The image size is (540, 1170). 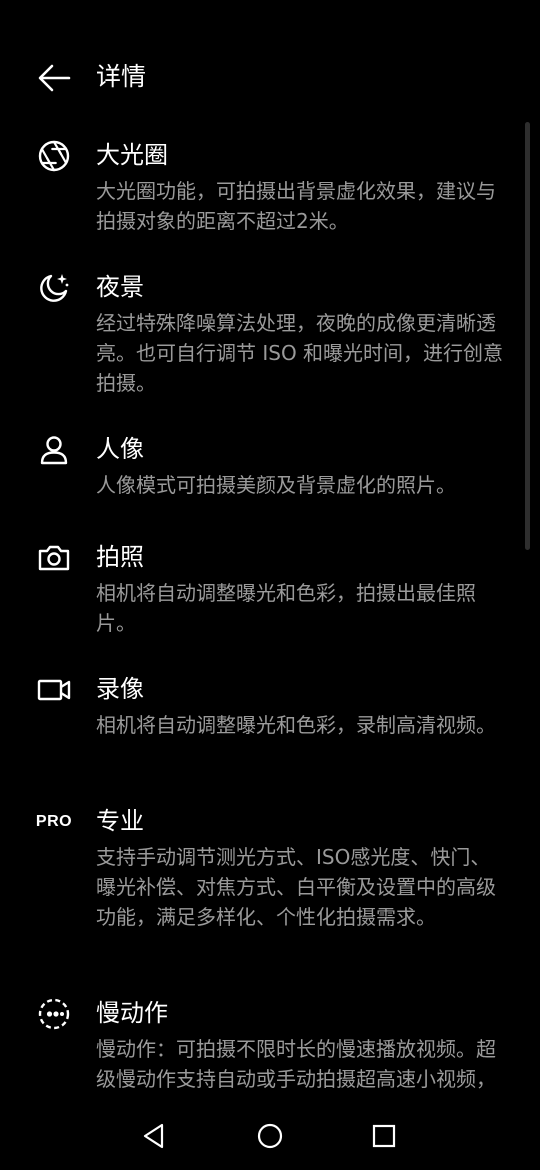 I want to click on navigation-bar, so click(x=270, y=1135).